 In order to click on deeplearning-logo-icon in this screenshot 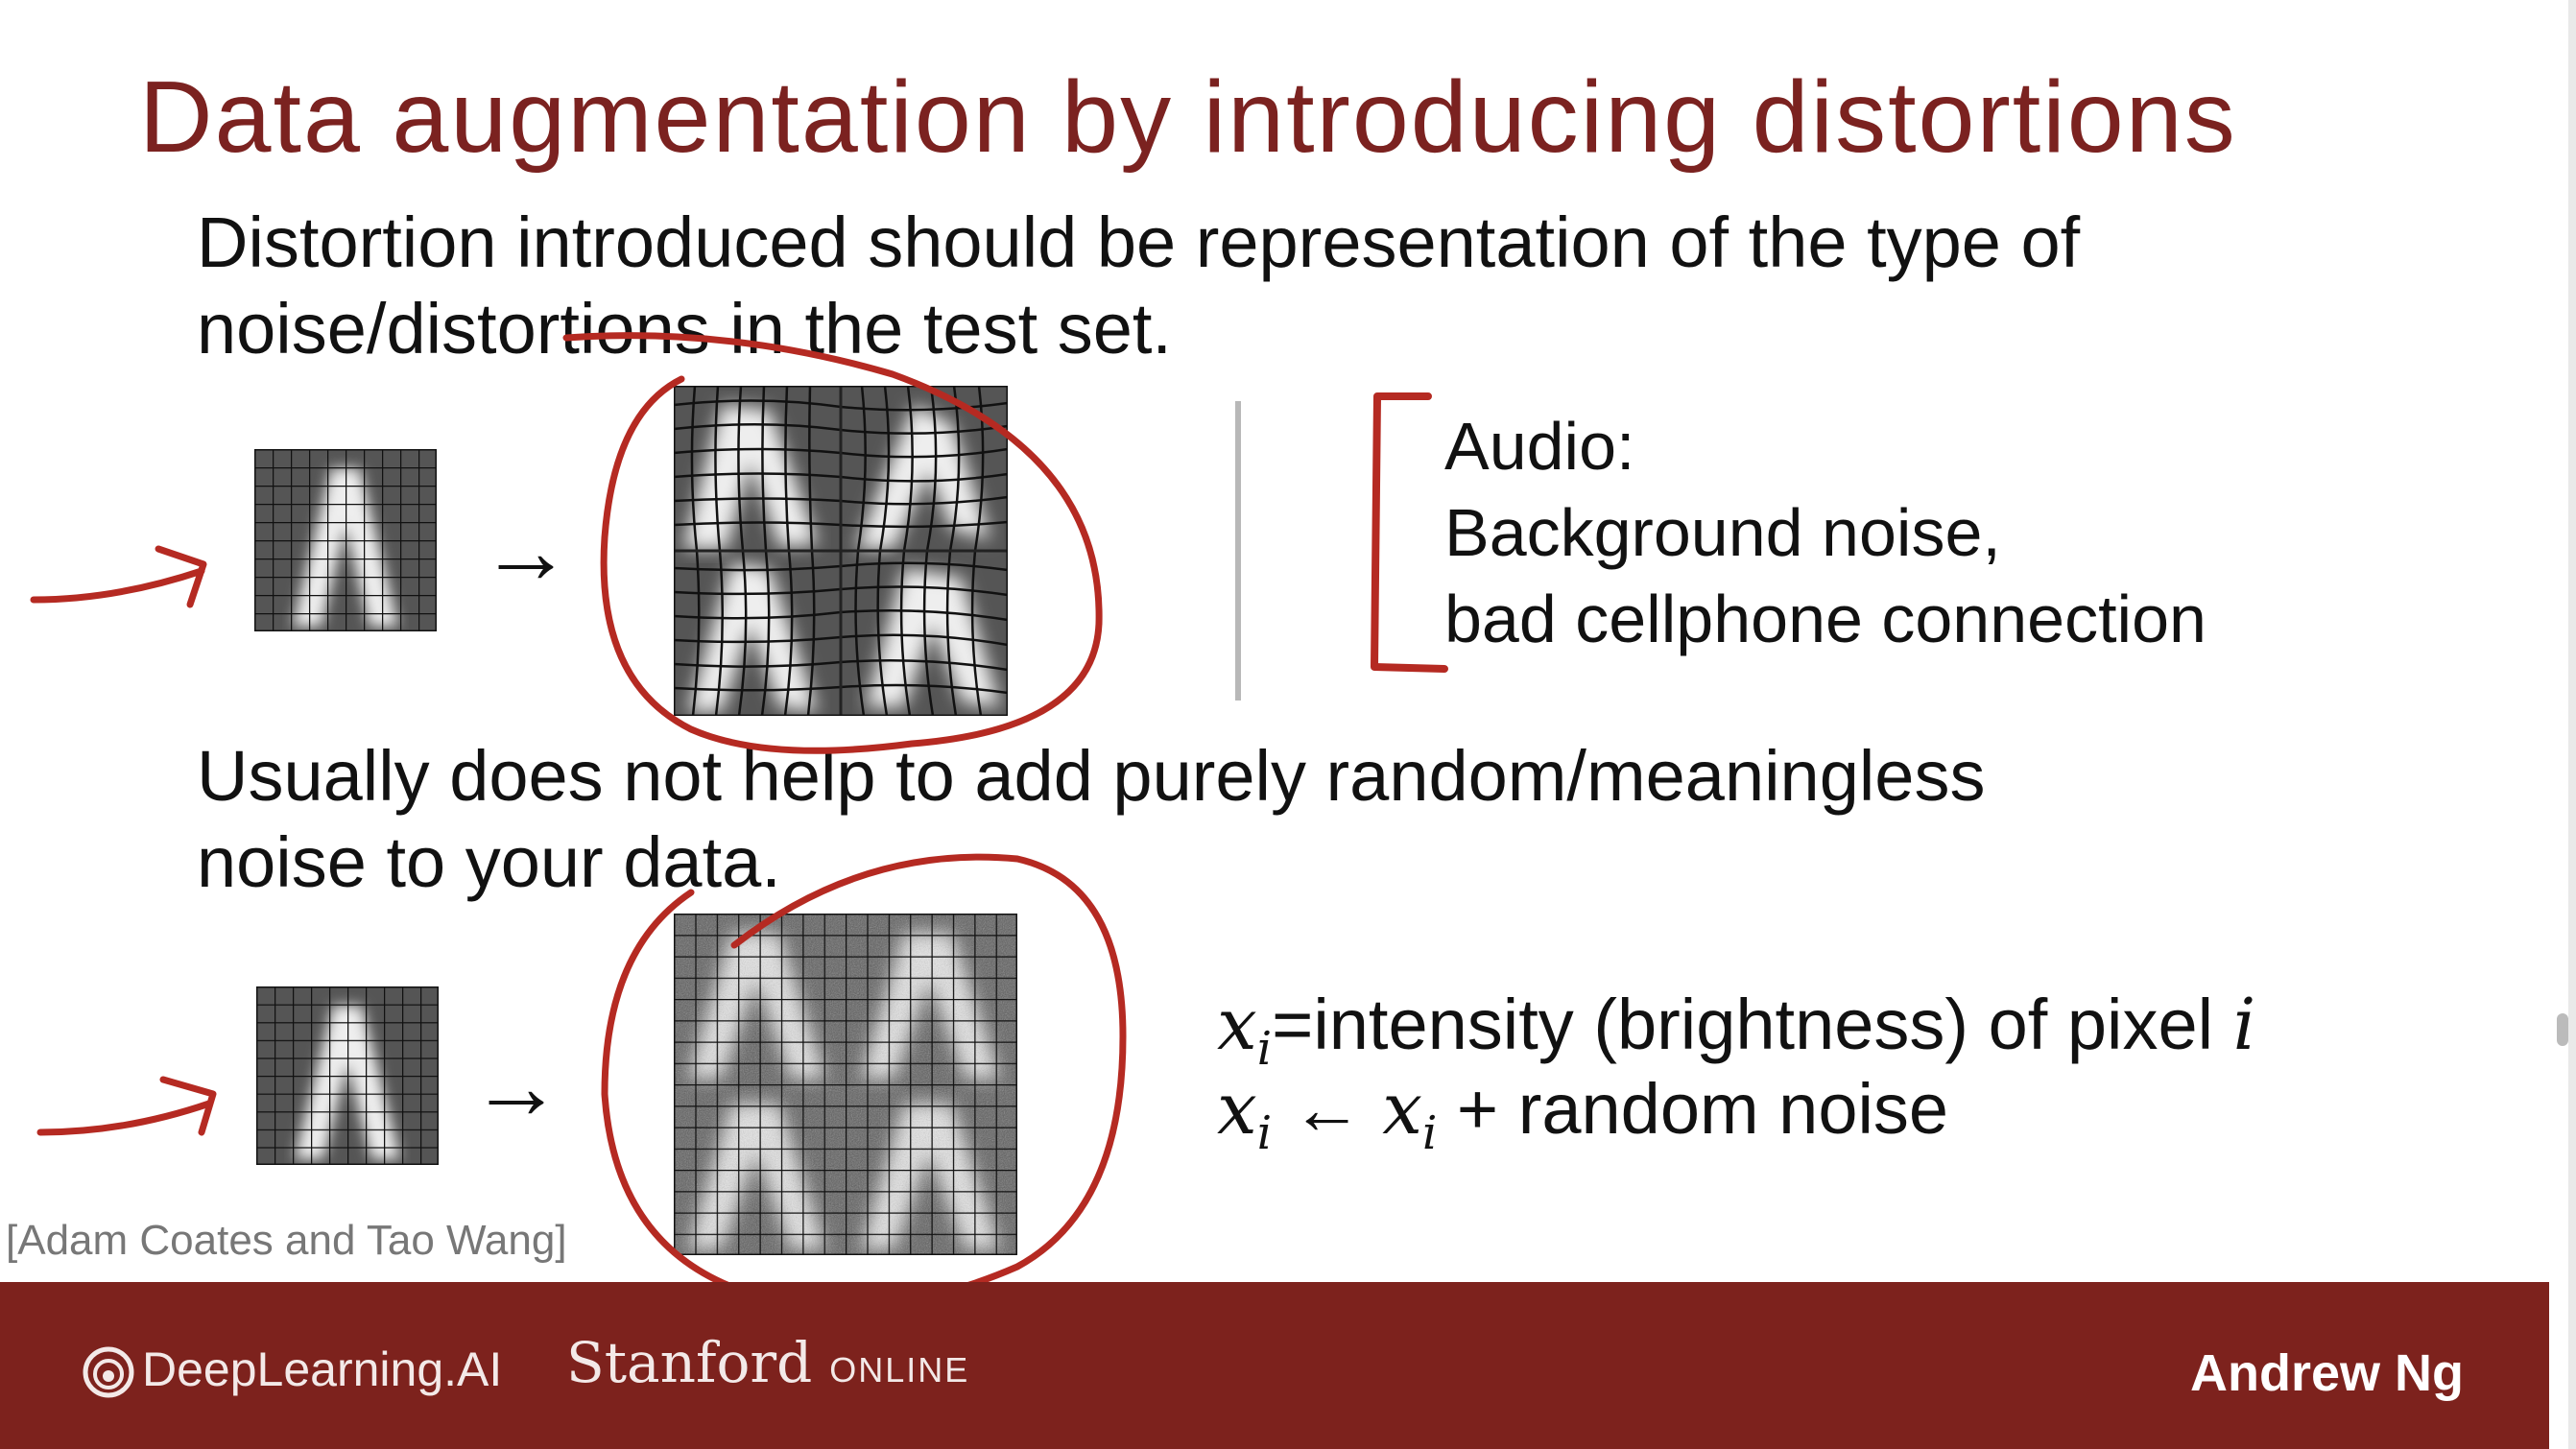, I will do `click(108, 1372)`.